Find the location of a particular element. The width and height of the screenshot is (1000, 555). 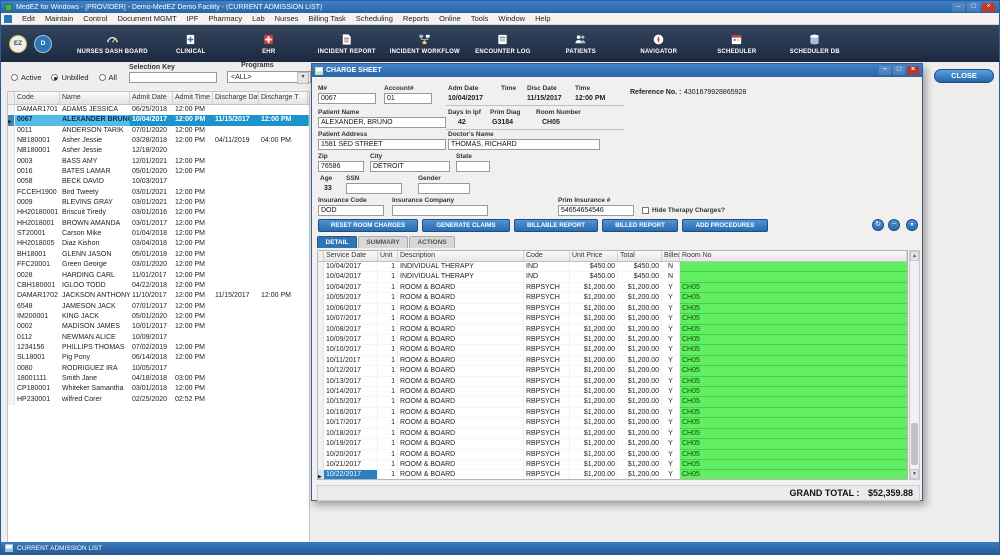

admission-row: IM200001 KING JACK 05/01/2020 12:00 PM is located at coordinates (158, 317).